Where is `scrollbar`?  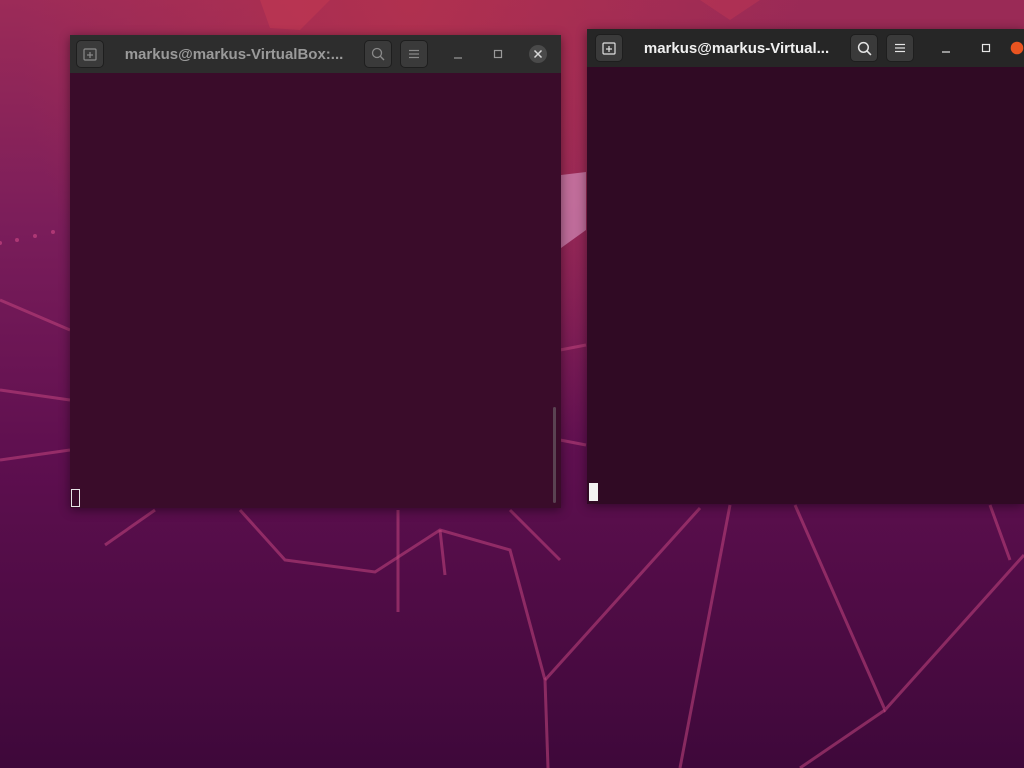
scrollbar is located at coordinates (554, 455).